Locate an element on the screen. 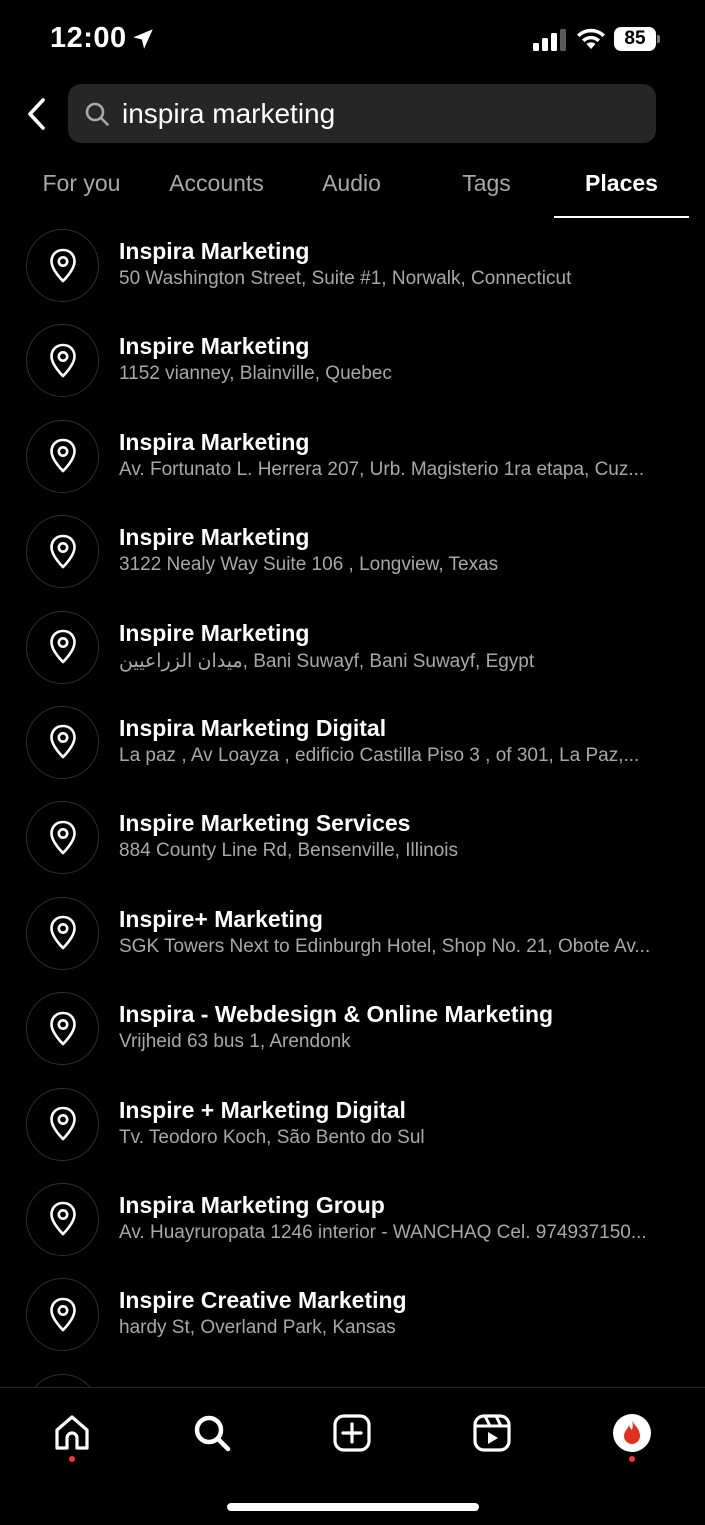 This screenshot has width=705, height=1525. wifi-icon is located at coordinates (591, 38).